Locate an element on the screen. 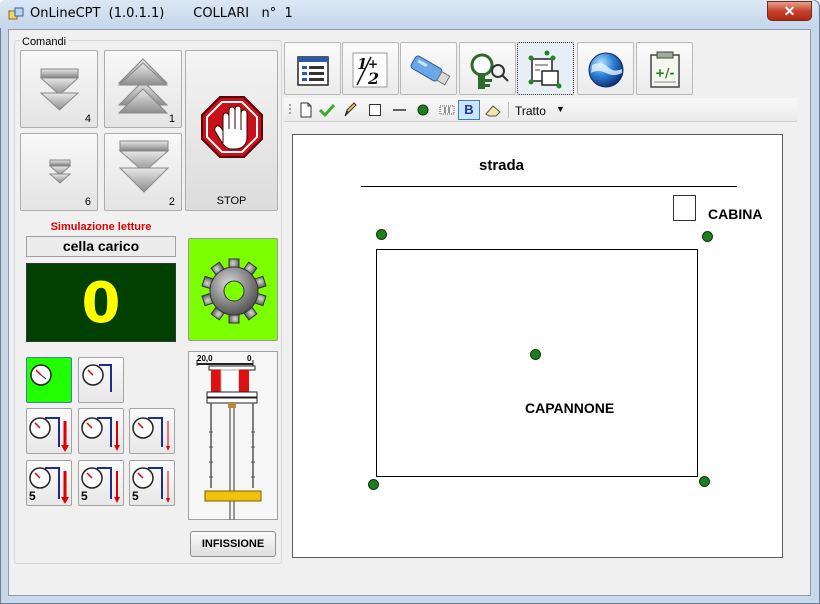 The height and width of the screenshot is (604, 820). stop-button: STOP is located at coordinates (231, 130).